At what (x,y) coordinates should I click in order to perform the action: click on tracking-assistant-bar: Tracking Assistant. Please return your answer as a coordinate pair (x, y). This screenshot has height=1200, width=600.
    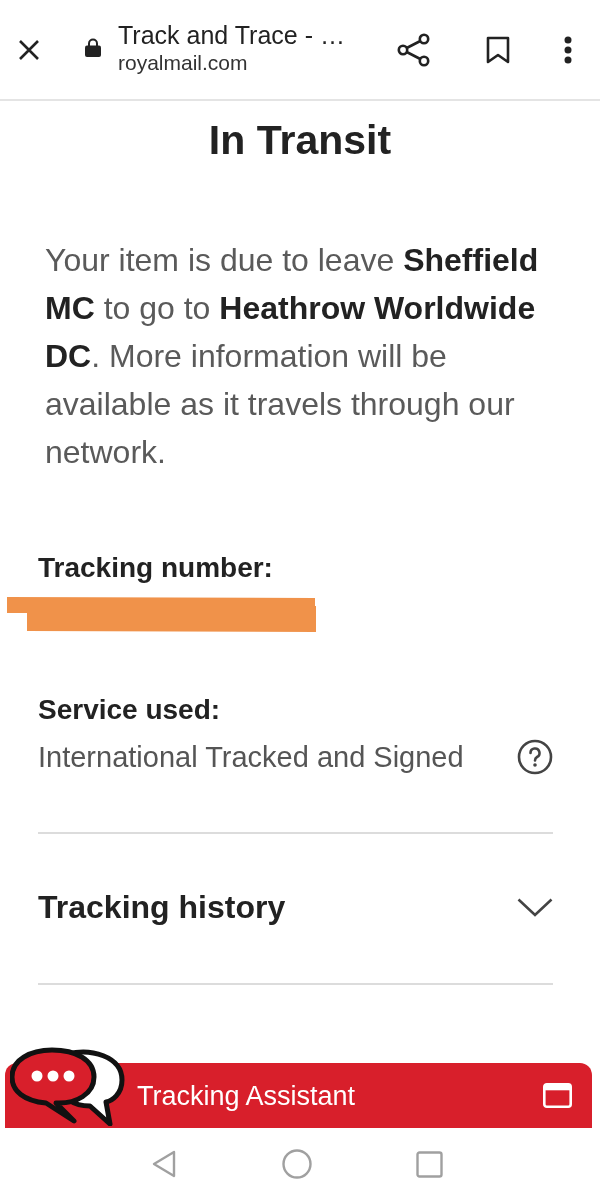
    Looking at the image, I should click on (298, 1087).